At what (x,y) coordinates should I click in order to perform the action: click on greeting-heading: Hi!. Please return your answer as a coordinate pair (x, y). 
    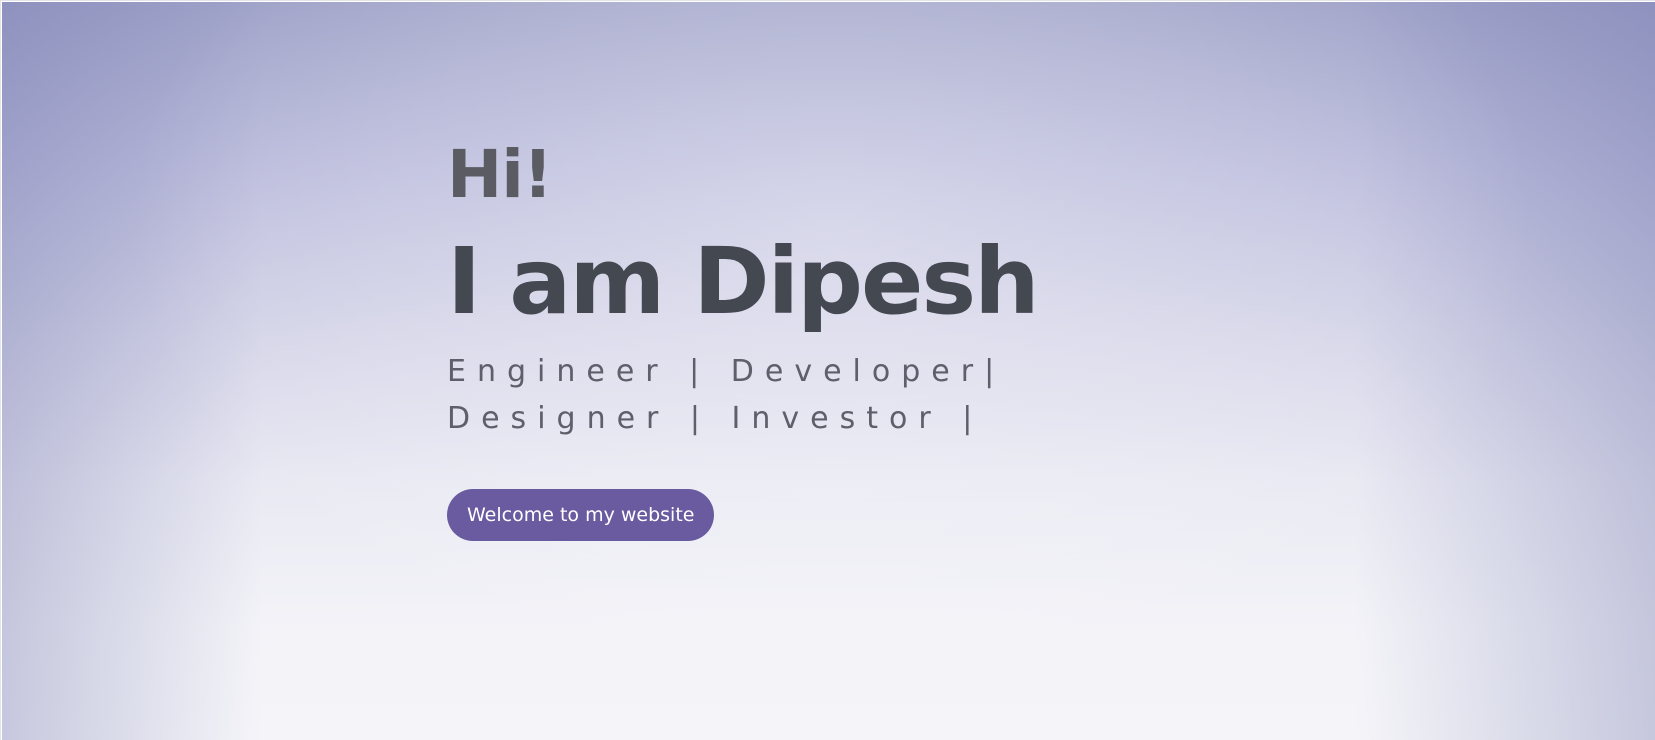
    Looking at the image, I should click on (500, 174).